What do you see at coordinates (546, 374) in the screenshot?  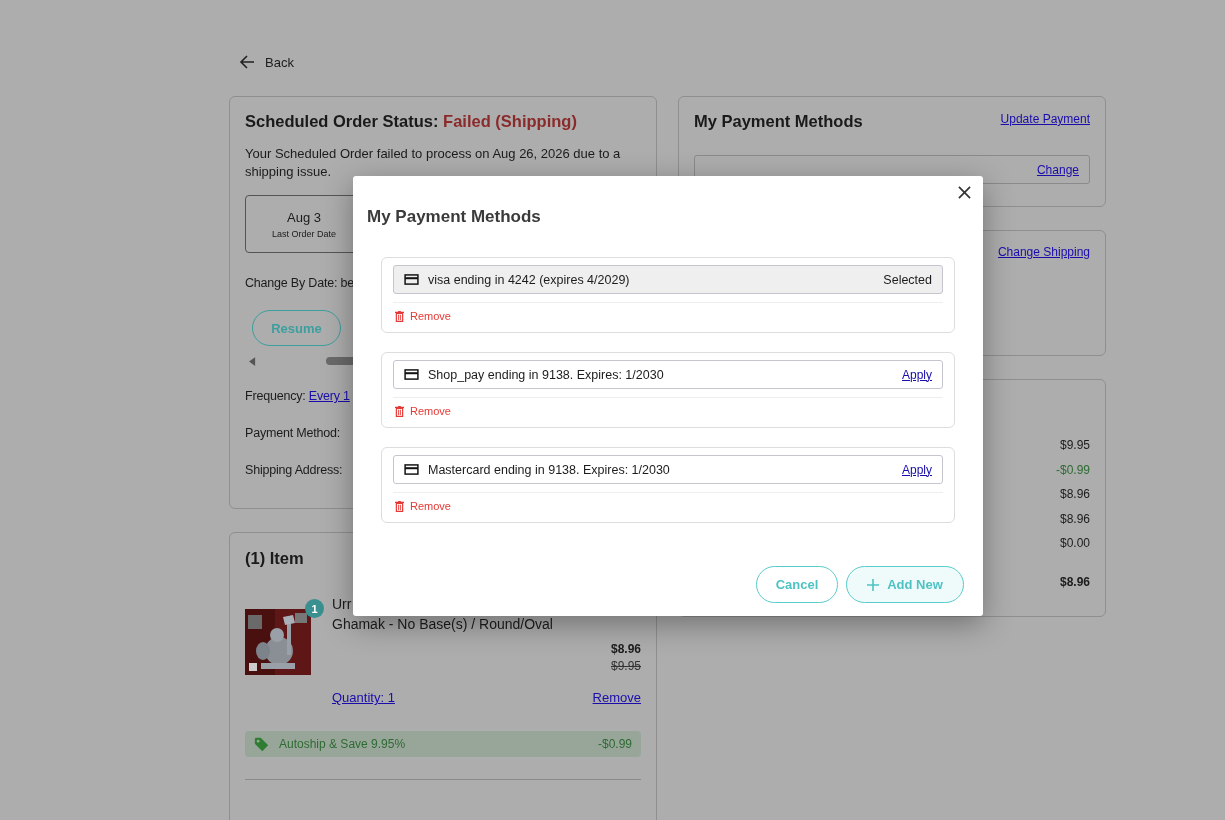 I see `payment-method-label: Shop_pay ending in 9138. Expires: 1/2030` at bounding box center [546, 374].